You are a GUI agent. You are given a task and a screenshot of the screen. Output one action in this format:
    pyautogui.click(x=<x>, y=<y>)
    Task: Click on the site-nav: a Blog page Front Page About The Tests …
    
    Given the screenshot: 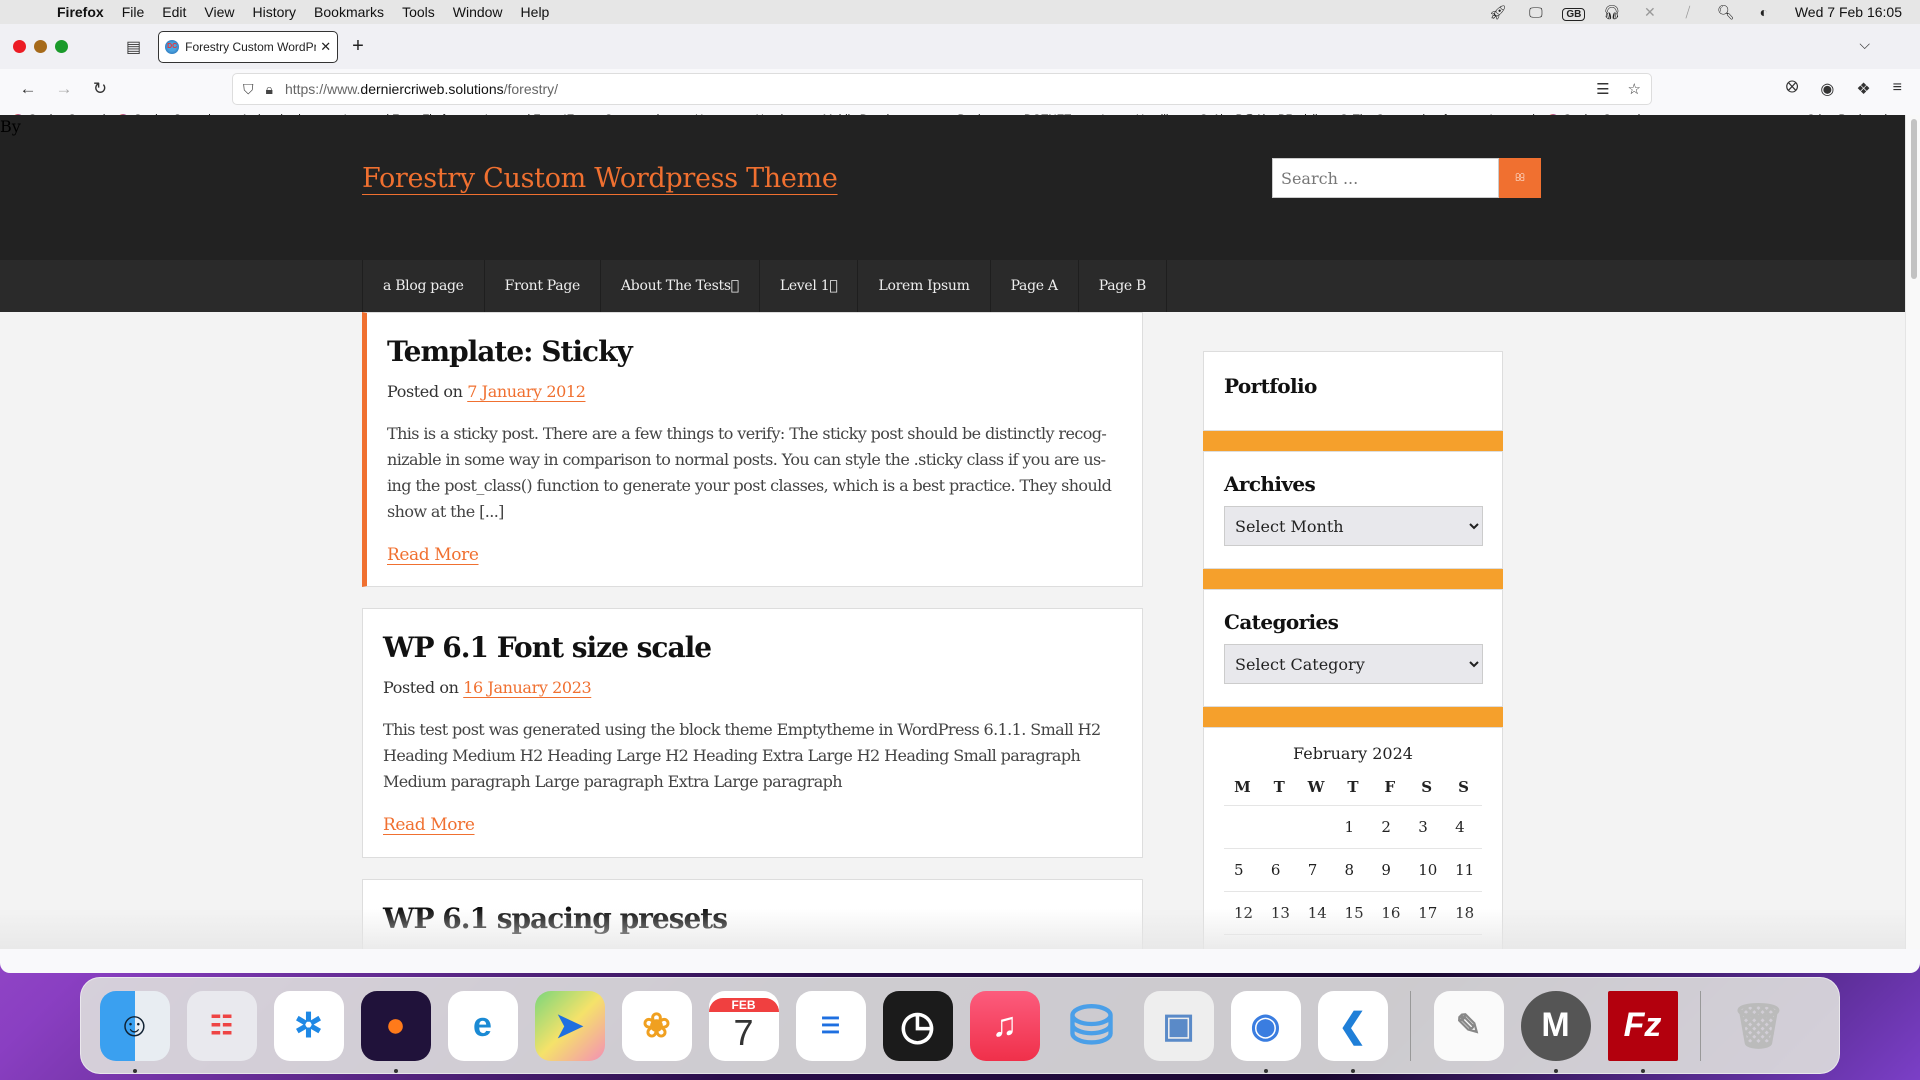 What is the action you would take?
    pyautogui.click(x=952, y=286)
    